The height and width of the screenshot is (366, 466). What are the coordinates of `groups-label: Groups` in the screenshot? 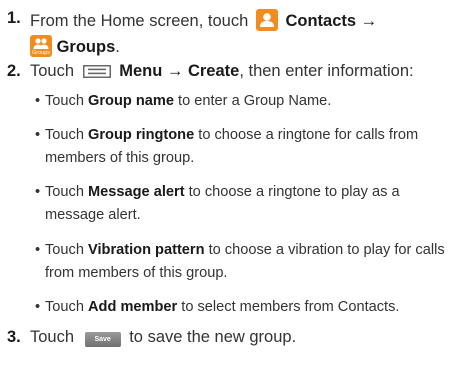 It's located at (86, 47).